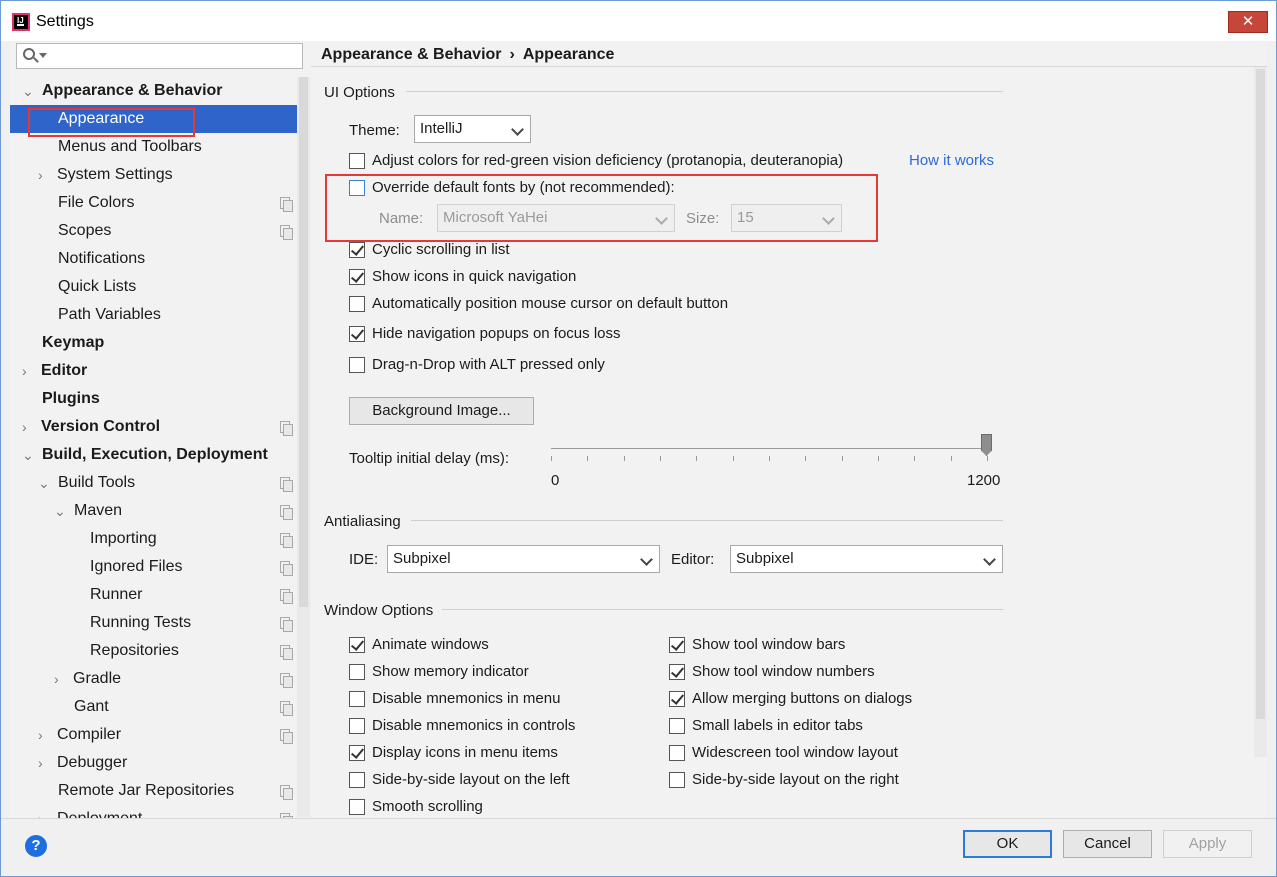  Describe the element at coordinates (357, 334) in the screenshot. I see `hide-popups-checkbox` at that location.